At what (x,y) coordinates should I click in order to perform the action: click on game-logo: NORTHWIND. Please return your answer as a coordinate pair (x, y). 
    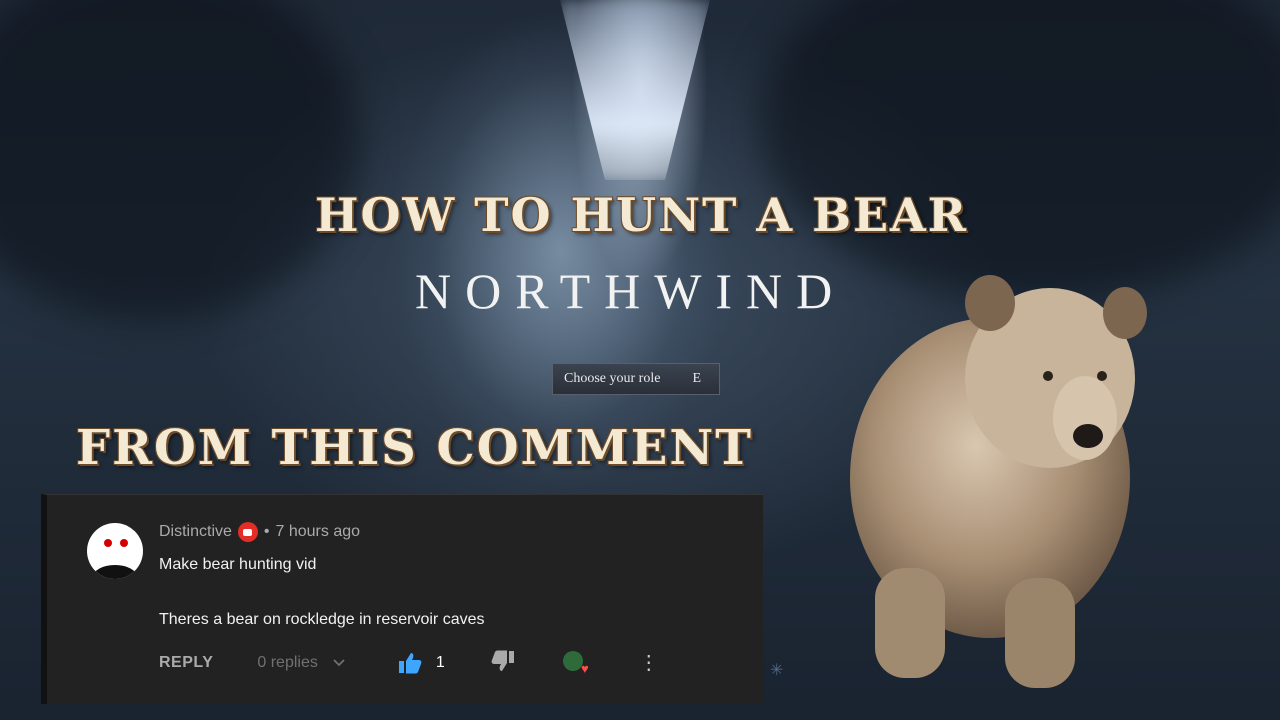
    Looking at the image, I should click on (631, 291).